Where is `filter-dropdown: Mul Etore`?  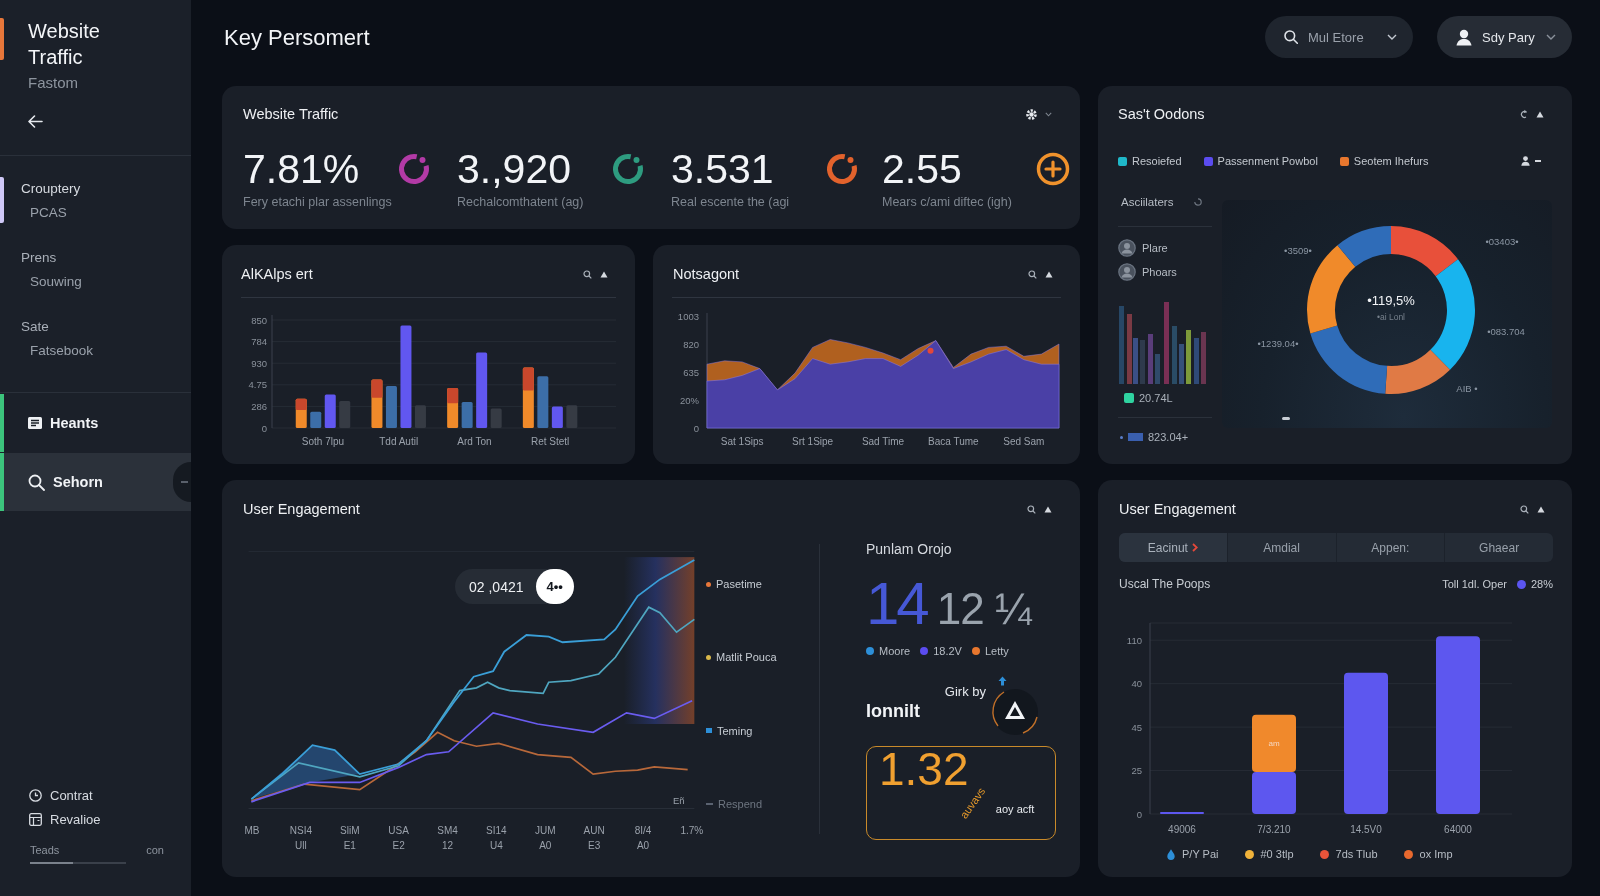
filter-dropdown: Mul Etore is located at coordinates (1339, 37).